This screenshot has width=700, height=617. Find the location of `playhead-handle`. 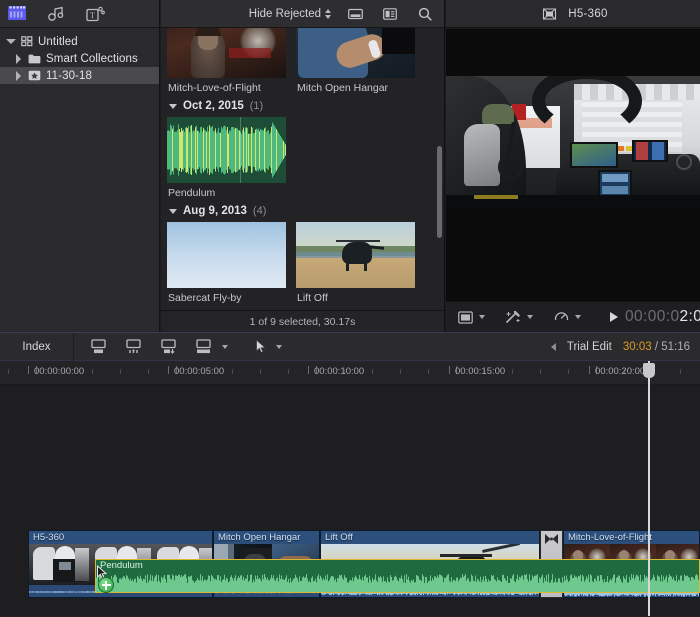

playhead-handle is located at coordinates (649, 370).